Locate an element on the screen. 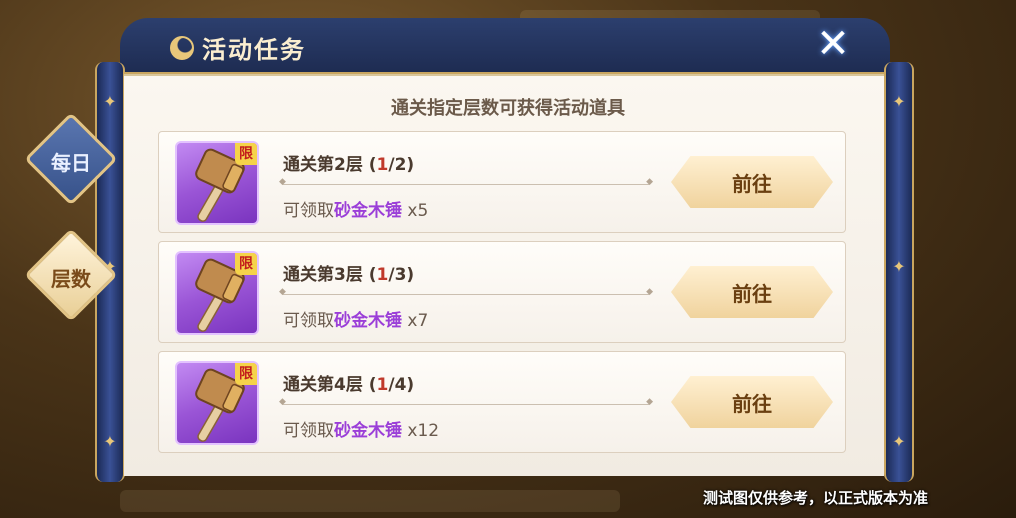 The width and height of the screenshot is (1016, 518). task-reward: 可领取砂金木锤 x5 is located at coordinates (355, 208).